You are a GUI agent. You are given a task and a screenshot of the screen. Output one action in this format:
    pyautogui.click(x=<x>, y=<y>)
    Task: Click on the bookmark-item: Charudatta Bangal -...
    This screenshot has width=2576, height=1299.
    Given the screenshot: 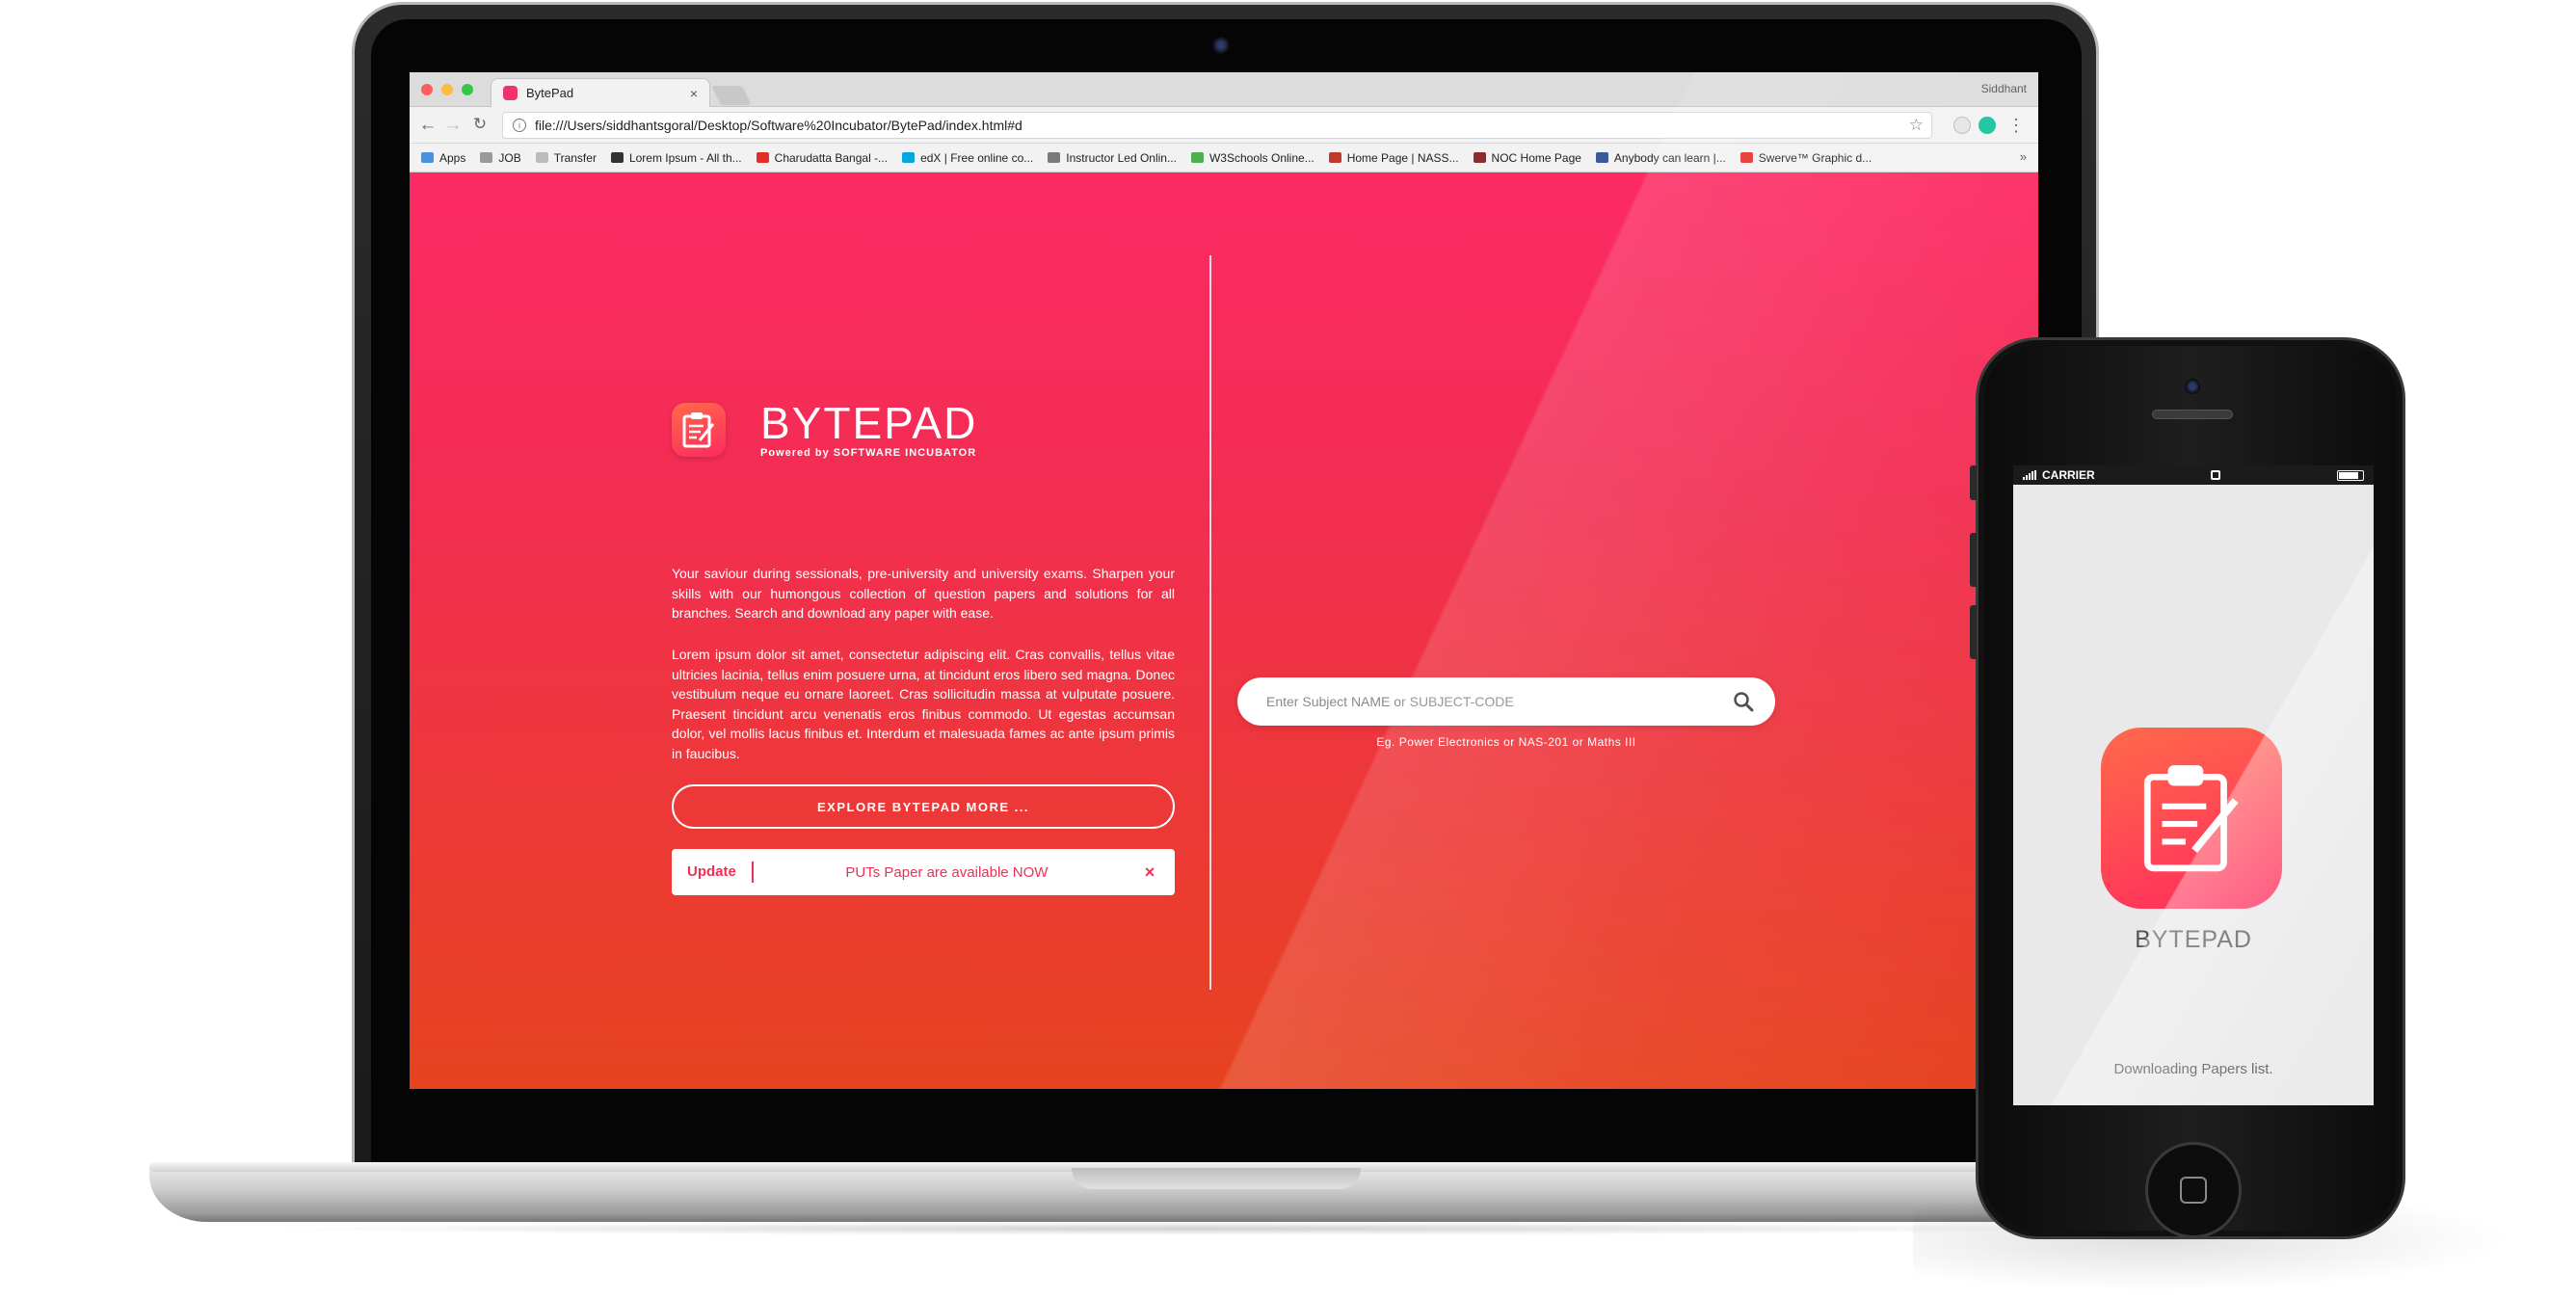 What is the action you would take?
    pyautogui.click(x=822, y=158)
    